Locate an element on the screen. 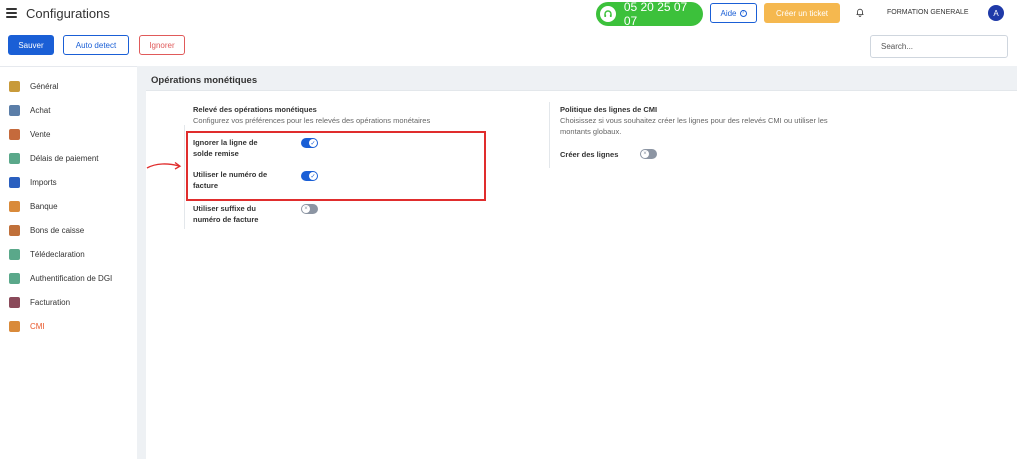 Image resolution: width=1024 pixels, height=459 pixels. question-circle-icon: ? is located at coordinates (743, 13).